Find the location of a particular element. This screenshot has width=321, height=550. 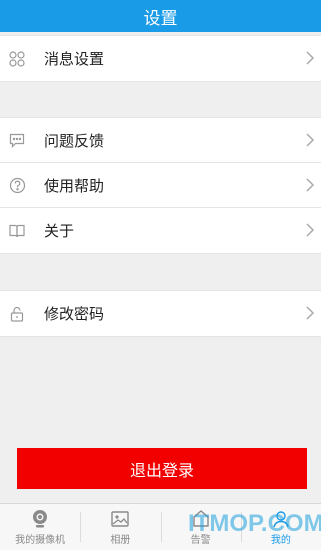

tab-mine: 我的 is located at coordinates (280, 527).